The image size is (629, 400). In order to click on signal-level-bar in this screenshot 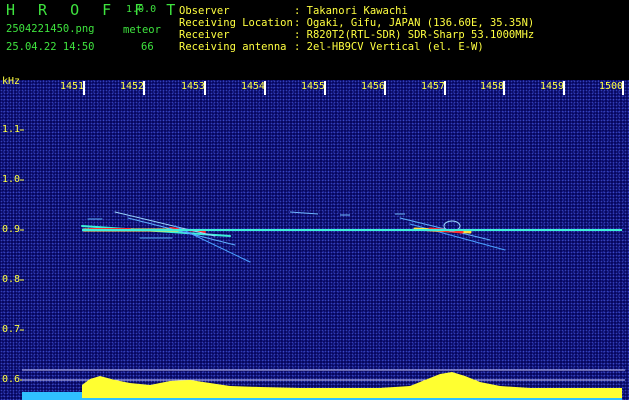, I will do `click(322, 386)`.